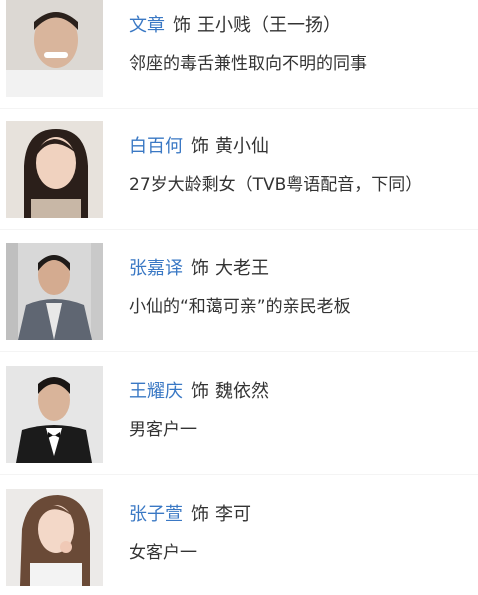 This screenshot has width=478, height=595. What do you see at coordinates (156, 268) in the screenshot?
I see `actor-name: 张嘉译` at bounding box center [156, 268].